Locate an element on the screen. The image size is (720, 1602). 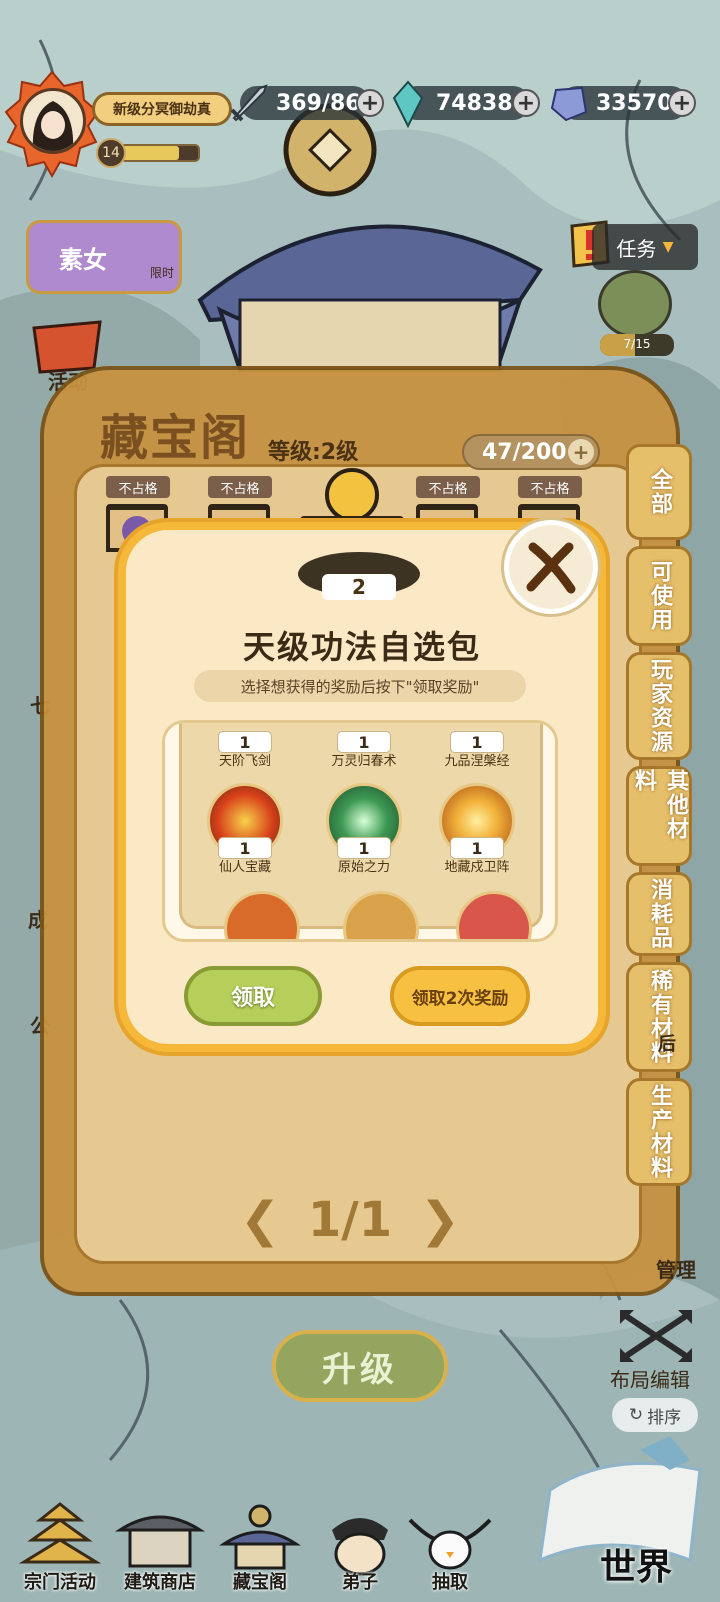
task-tab: 任务 ▼ is located at coordinates (645, 247).